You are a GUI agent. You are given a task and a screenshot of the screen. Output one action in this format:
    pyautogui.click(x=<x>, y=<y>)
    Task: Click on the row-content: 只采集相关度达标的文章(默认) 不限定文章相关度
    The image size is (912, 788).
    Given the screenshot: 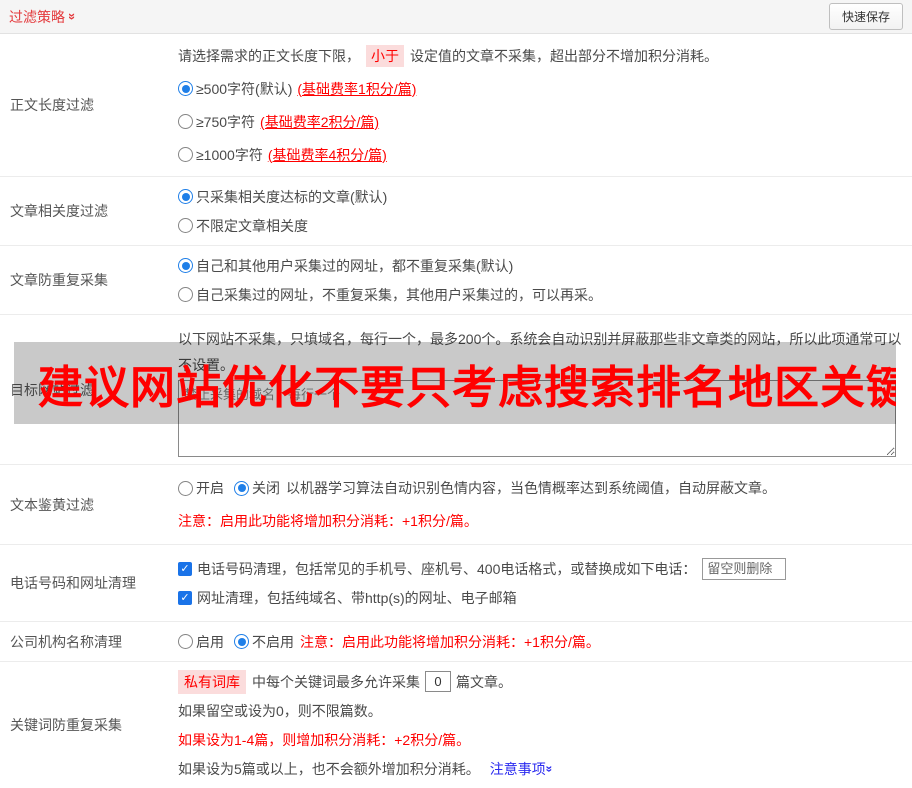 What is the action you would take?
    pyautogui.click(x=542, y=211)
    